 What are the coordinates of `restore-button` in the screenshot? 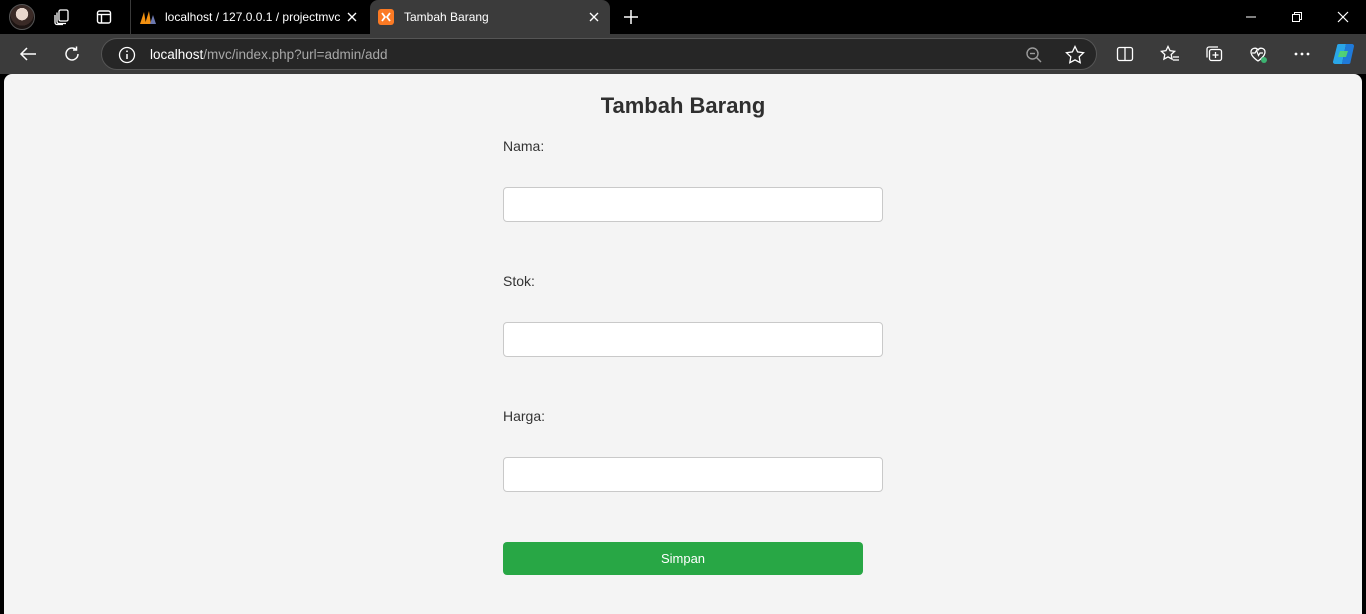 It's located at (1297, 17).